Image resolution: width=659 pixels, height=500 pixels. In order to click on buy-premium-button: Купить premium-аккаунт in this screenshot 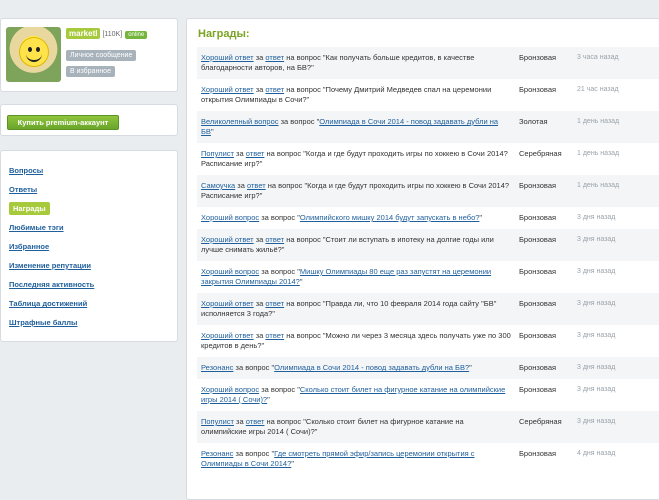, I will do `click(63, 122)`.